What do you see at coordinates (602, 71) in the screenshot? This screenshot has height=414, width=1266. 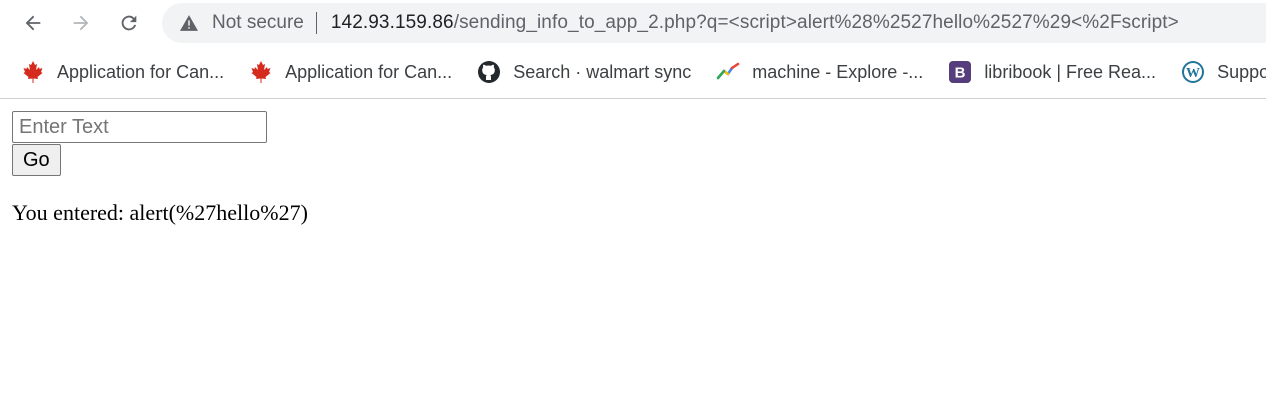 I see `bookmark-label: Search · walmart sync` at bounding box center [602, 71].